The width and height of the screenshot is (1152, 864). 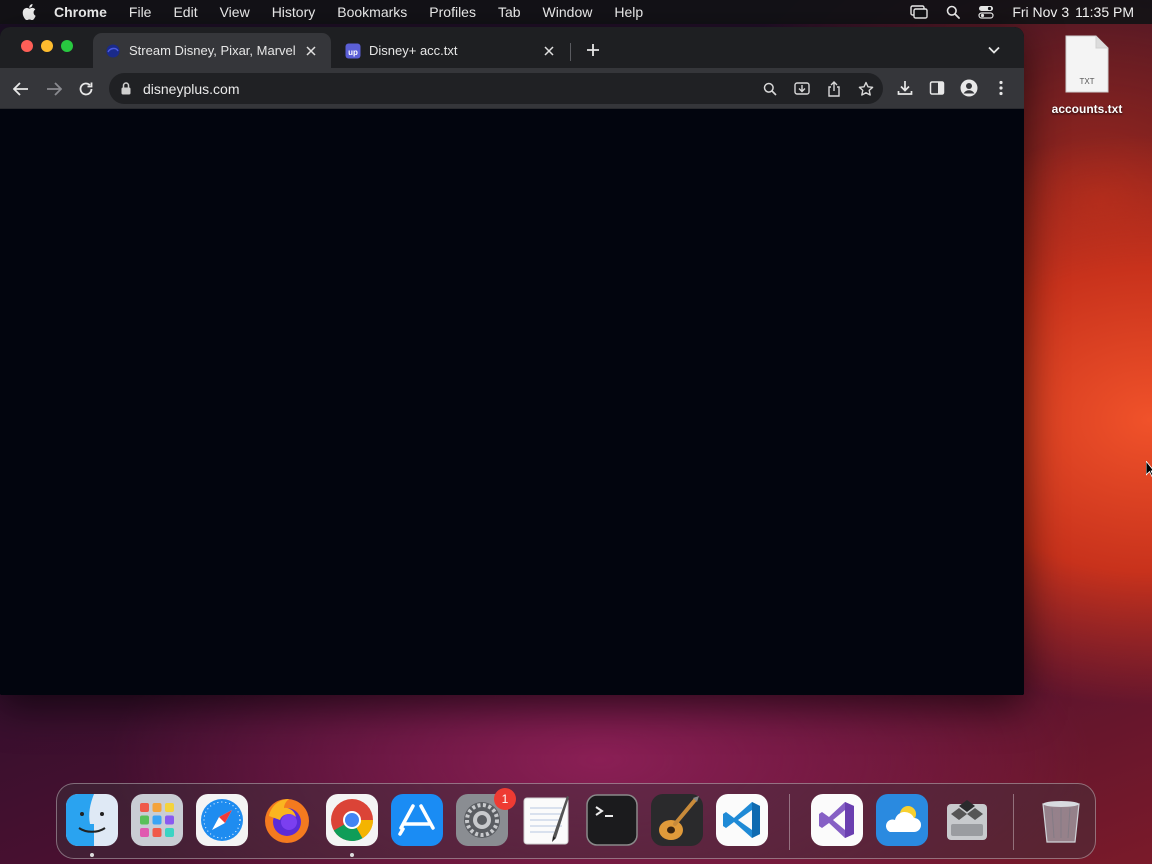 I want to click on favicon-text: up, so click(x=353, y=52).